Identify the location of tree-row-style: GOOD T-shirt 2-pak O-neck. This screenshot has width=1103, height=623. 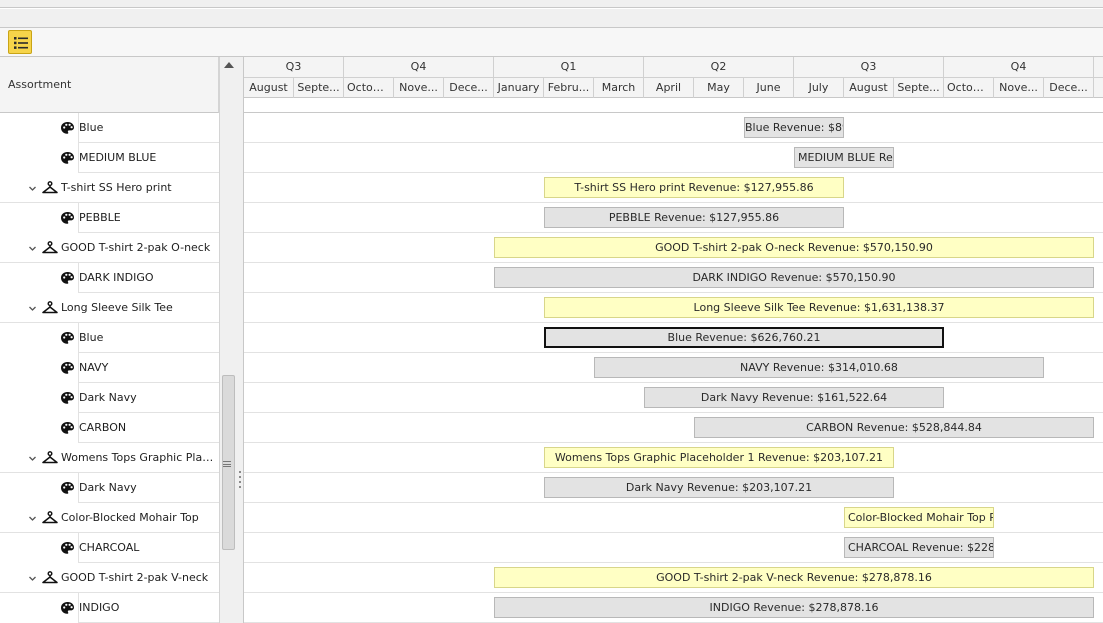
(109, 248).